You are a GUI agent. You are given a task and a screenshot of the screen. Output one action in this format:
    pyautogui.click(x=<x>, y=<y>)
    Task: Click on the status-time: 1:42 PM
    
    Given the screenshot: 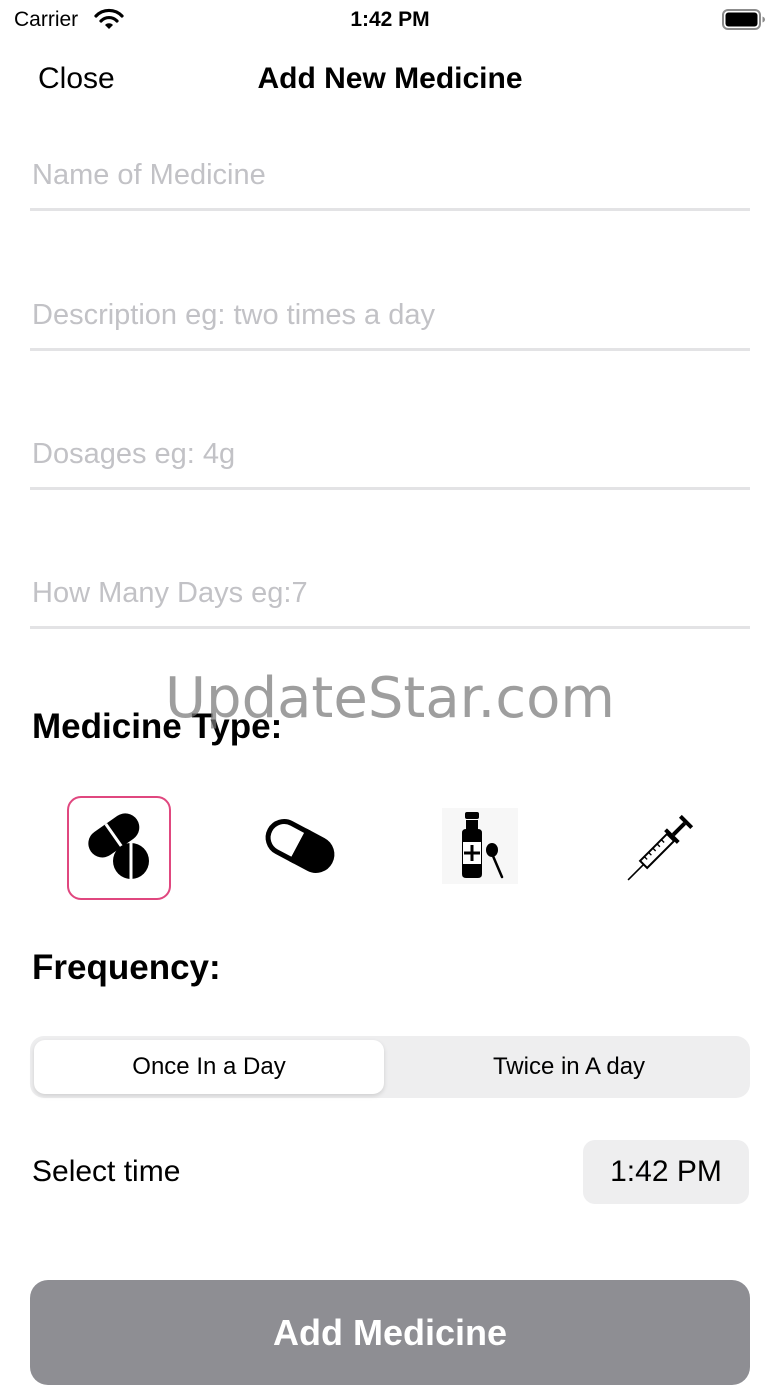 What is the action you would take?
    pyautogui.click(x=390, y=19)
    